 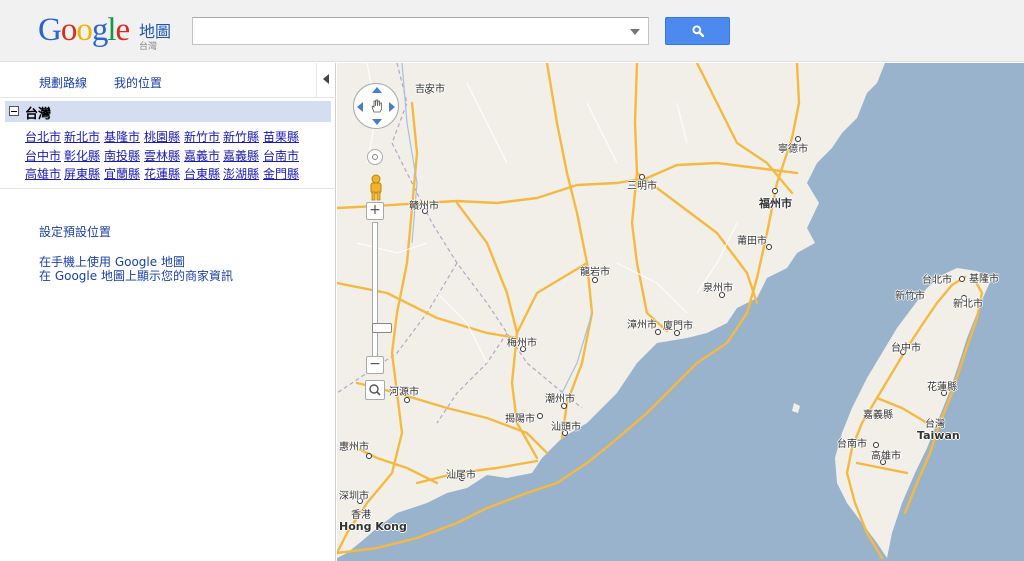 I want to click on city-link: 台東縣, so click(x=202, y=173).